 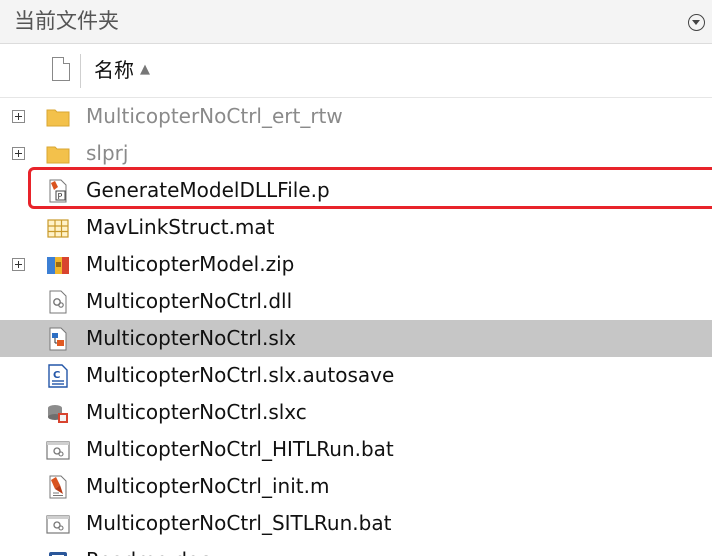 What do you see at coordinates (58, 554) in the screenshot?
I see `word-document-icon: W` at bounding box center [58, 554].